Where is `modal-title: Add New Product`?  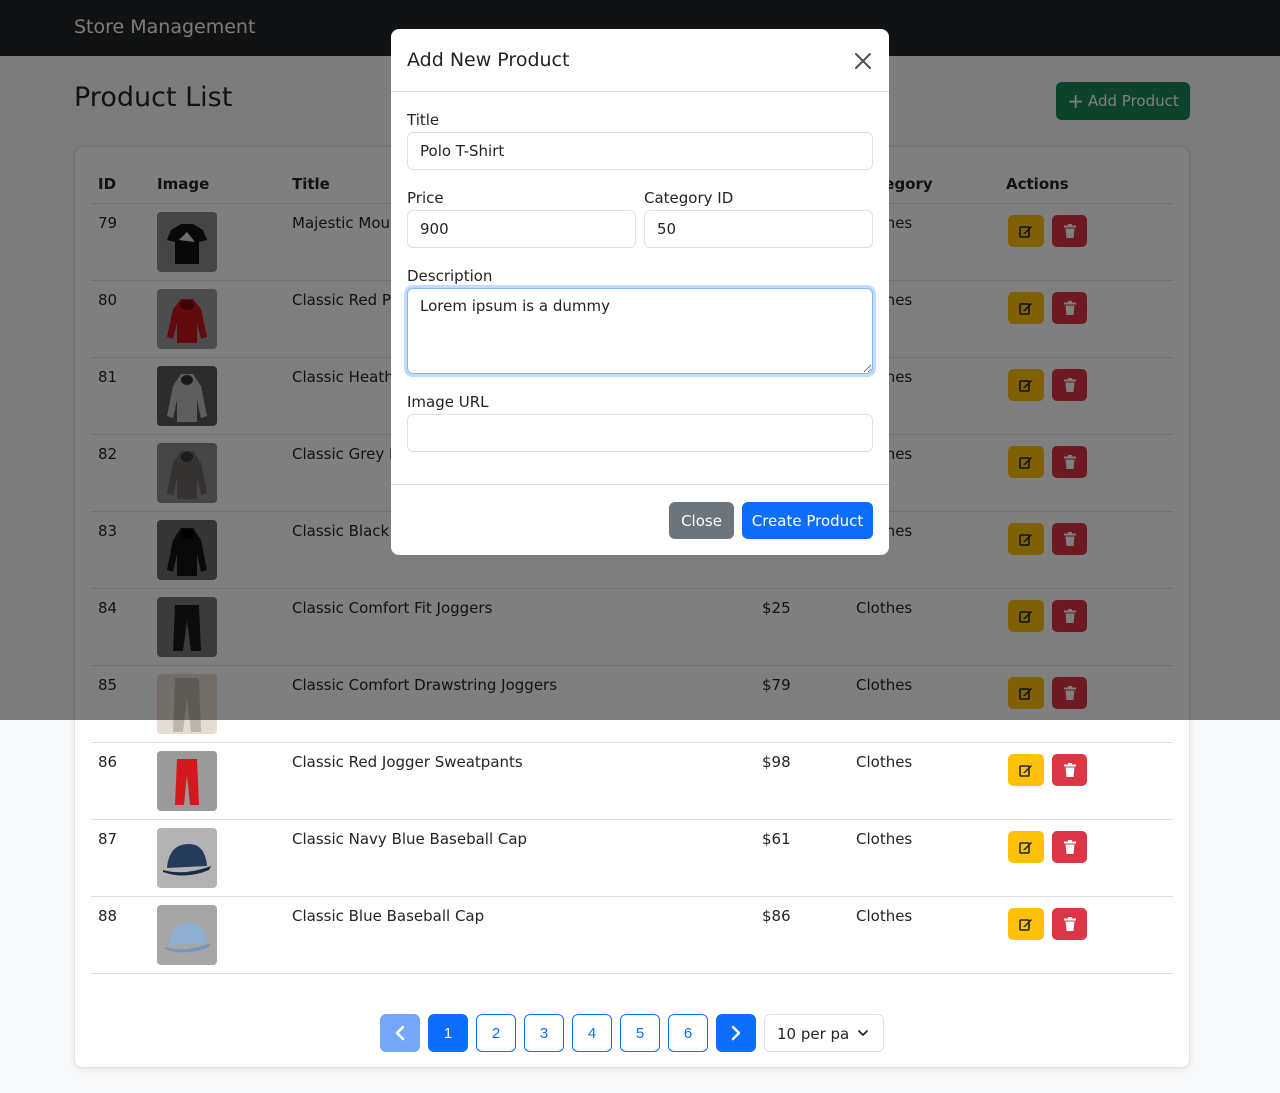
modal-title: Add New Product is located at coordinates (488, 60).